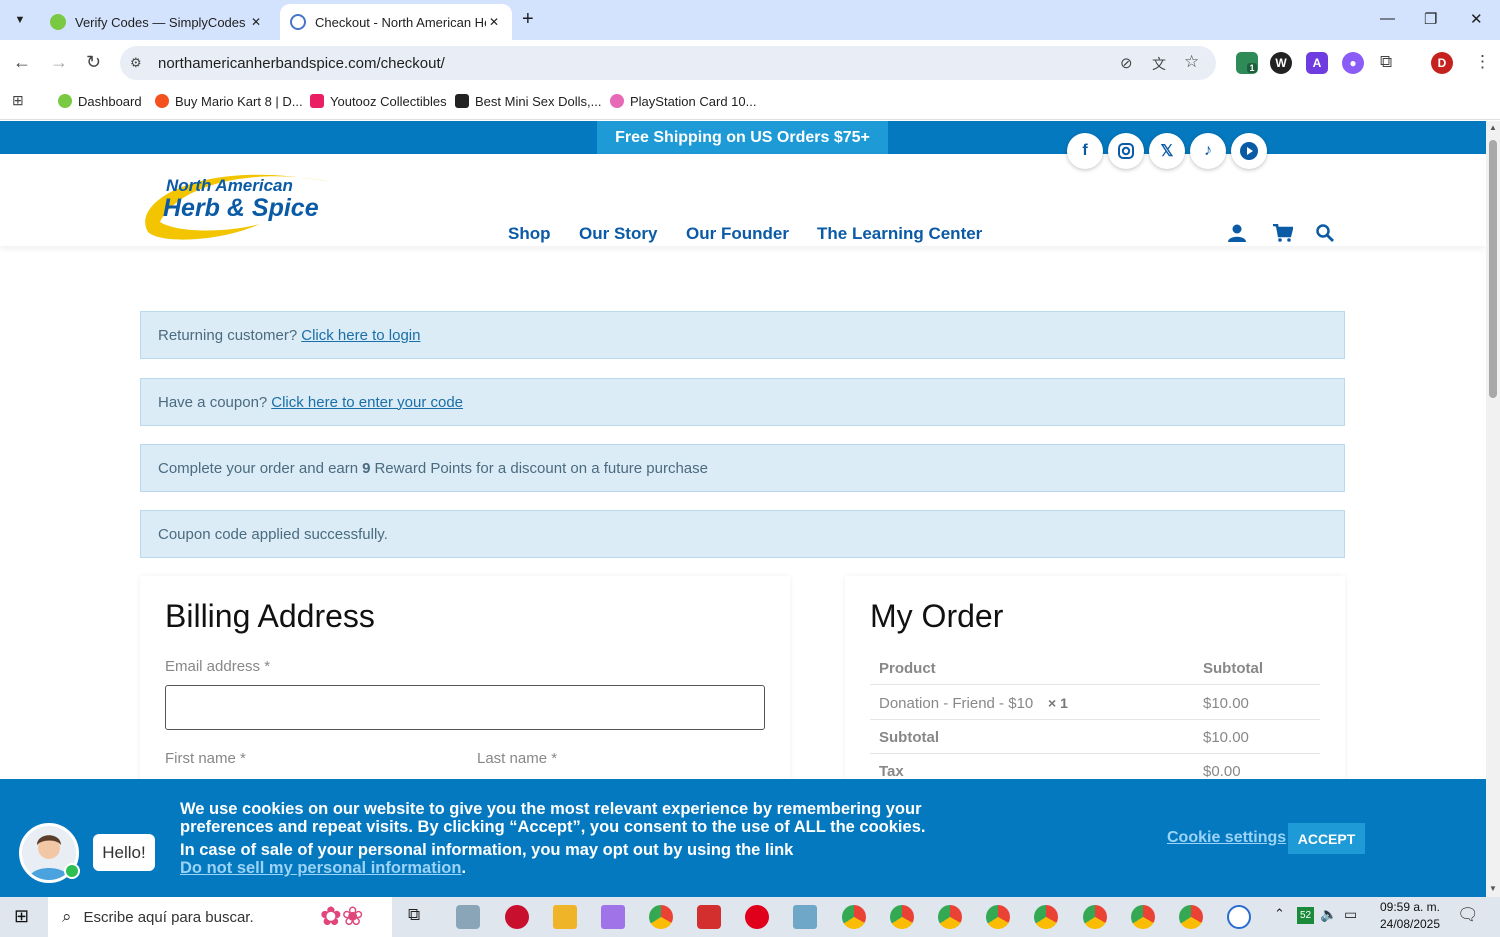  What do you see at coordinates (414, 915) in the screenshot?
I see `task-view-icon: ⧉` at bounding box center [414, 915].